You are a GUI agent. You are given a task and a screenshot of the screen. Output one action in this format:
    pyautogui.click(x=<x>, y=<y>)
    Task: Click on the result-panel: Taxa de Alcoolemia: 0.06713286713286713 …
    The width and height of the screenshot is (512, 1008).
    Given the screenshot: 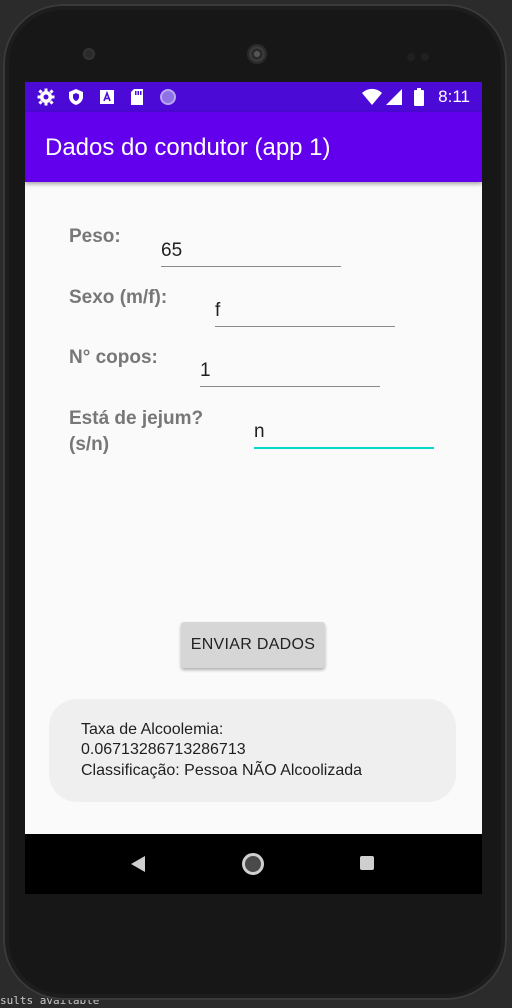 What is the action you would take?
    pyautogui.click(x=252, y=750)
    